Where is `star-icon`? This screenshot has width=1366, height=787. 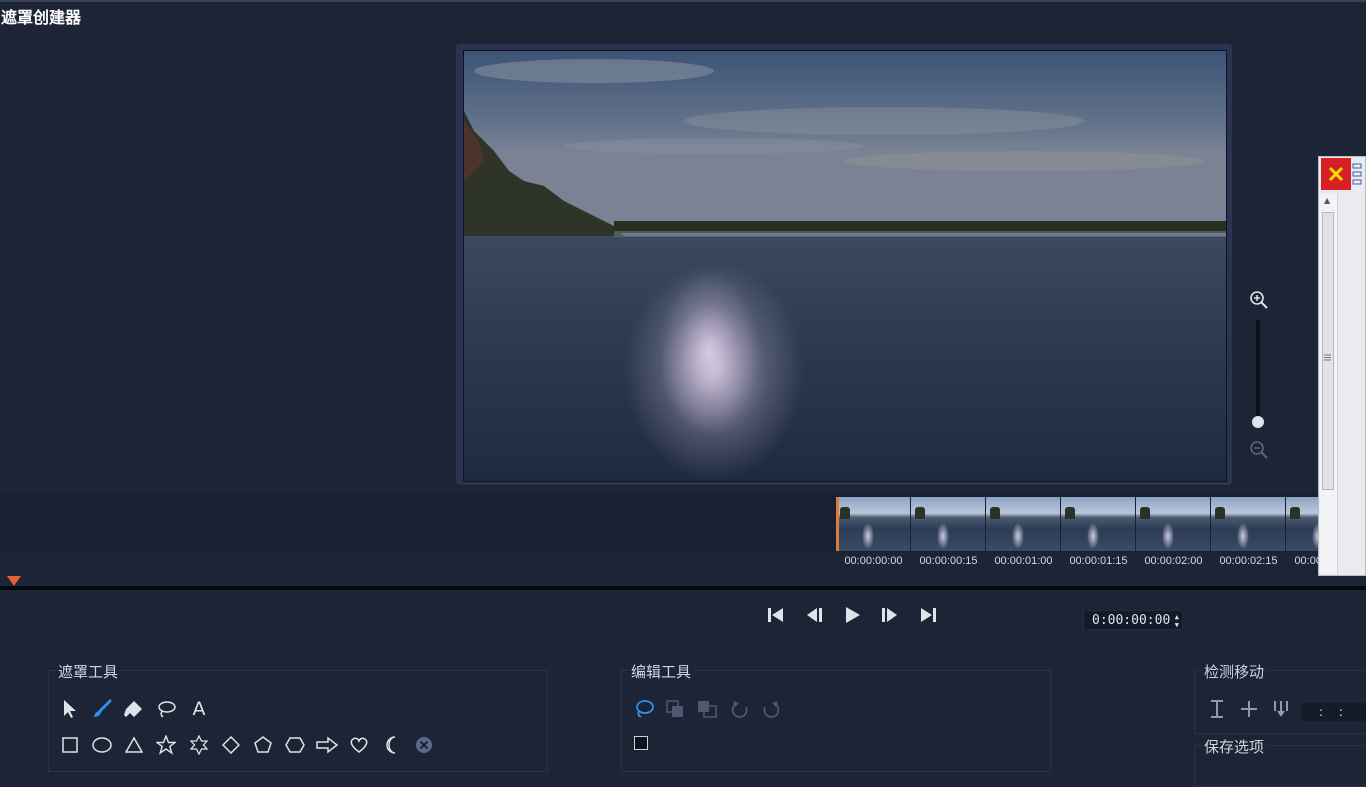
star-icon is located at coordinates (166, 745).